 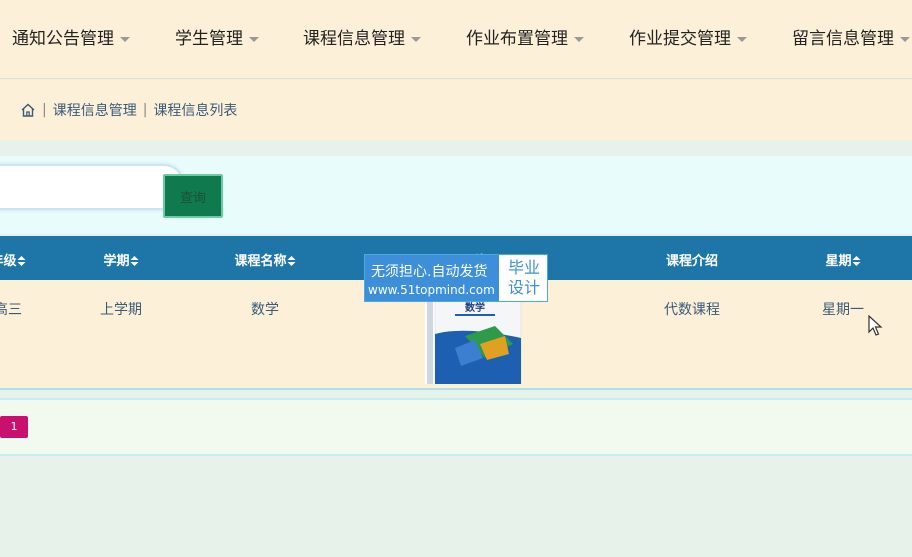 What do you see at coordinates (14, 427) in the screenshot?
I see `page-button-current: 1` at bounding box center [14, 427].